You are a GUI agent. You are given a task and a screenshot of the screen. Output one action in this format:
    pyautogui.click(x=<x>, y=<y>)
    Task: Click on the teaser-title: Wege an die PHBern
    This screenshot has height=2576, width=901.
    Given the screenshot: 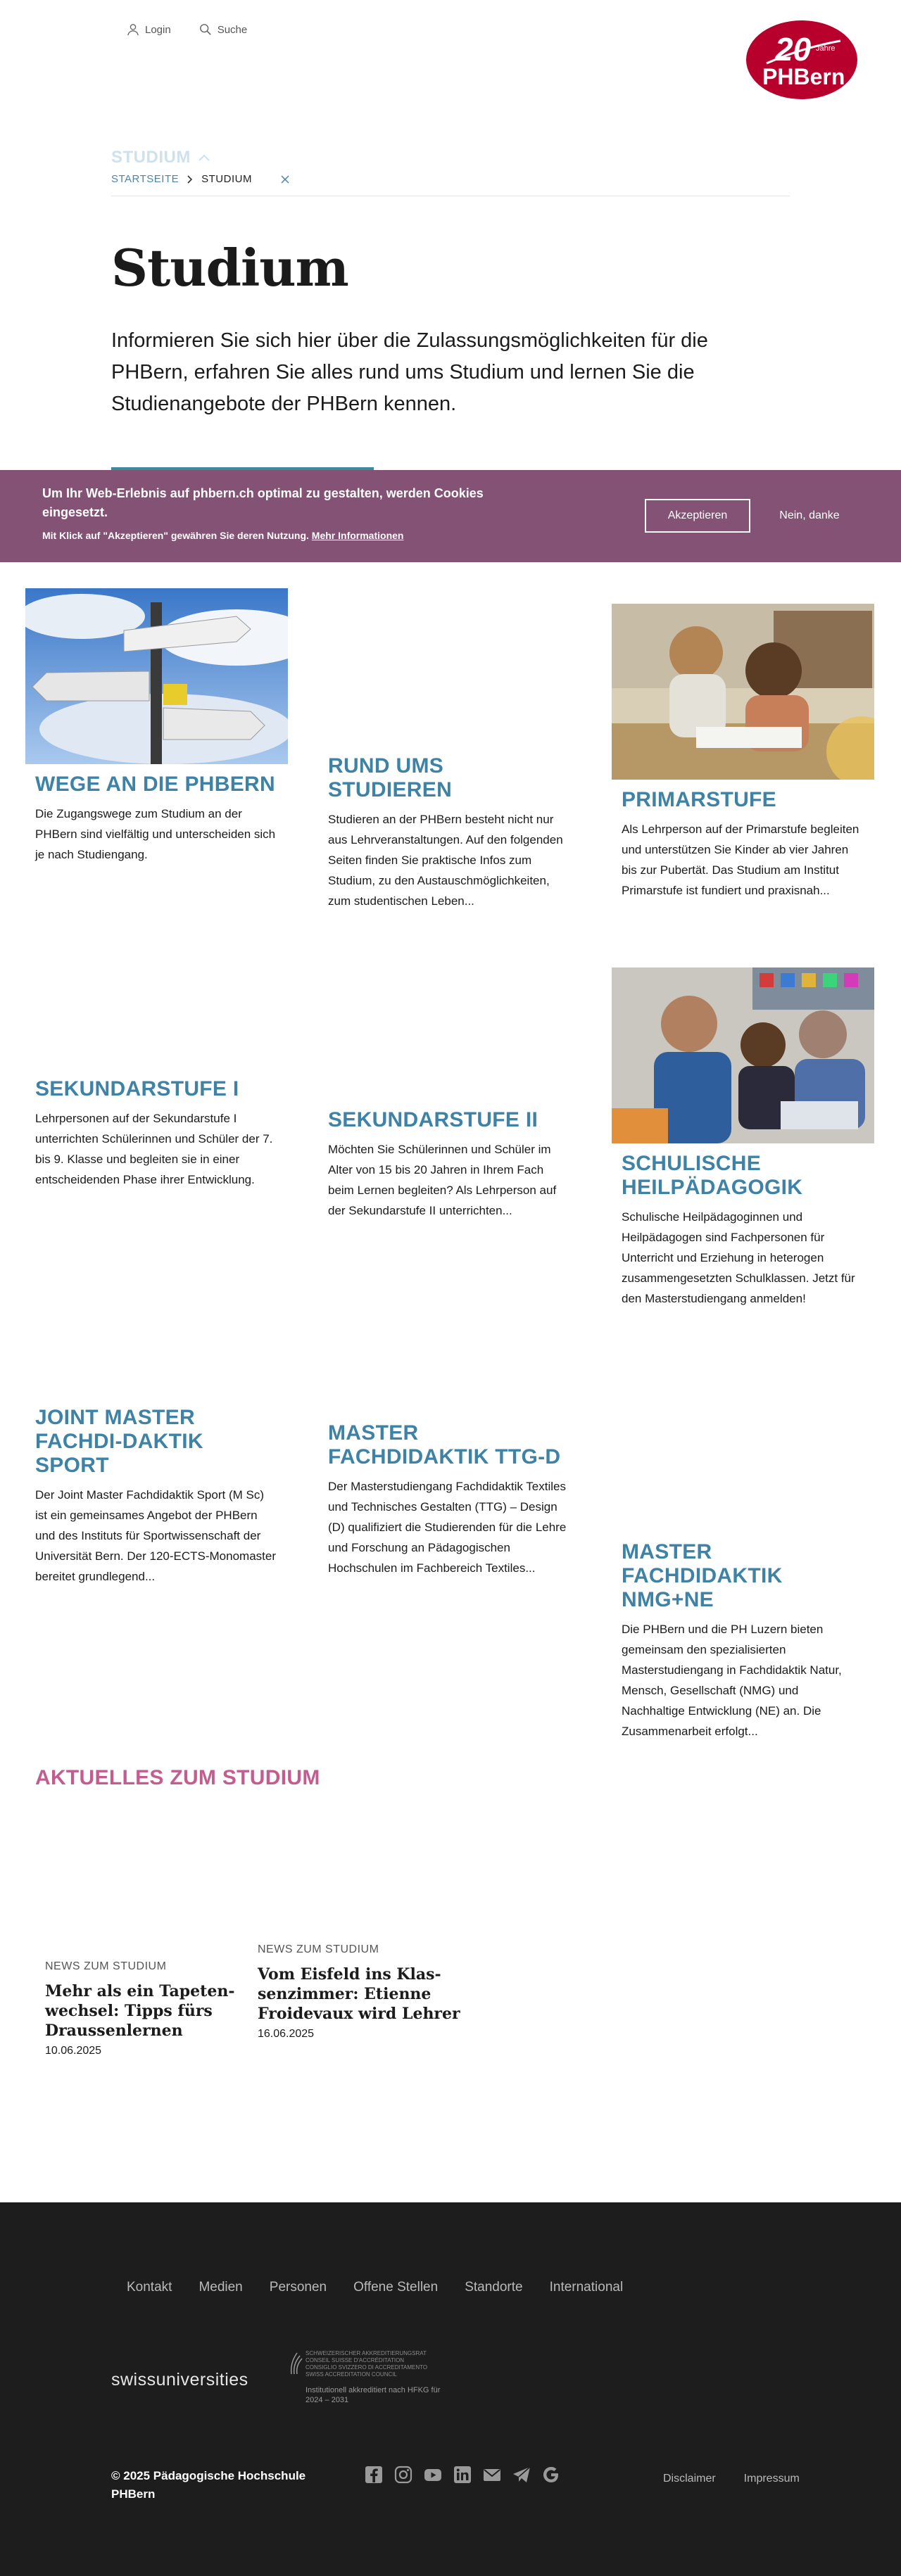 What is the action you would take?
    pyautogui.click(x=155, y=784)
    